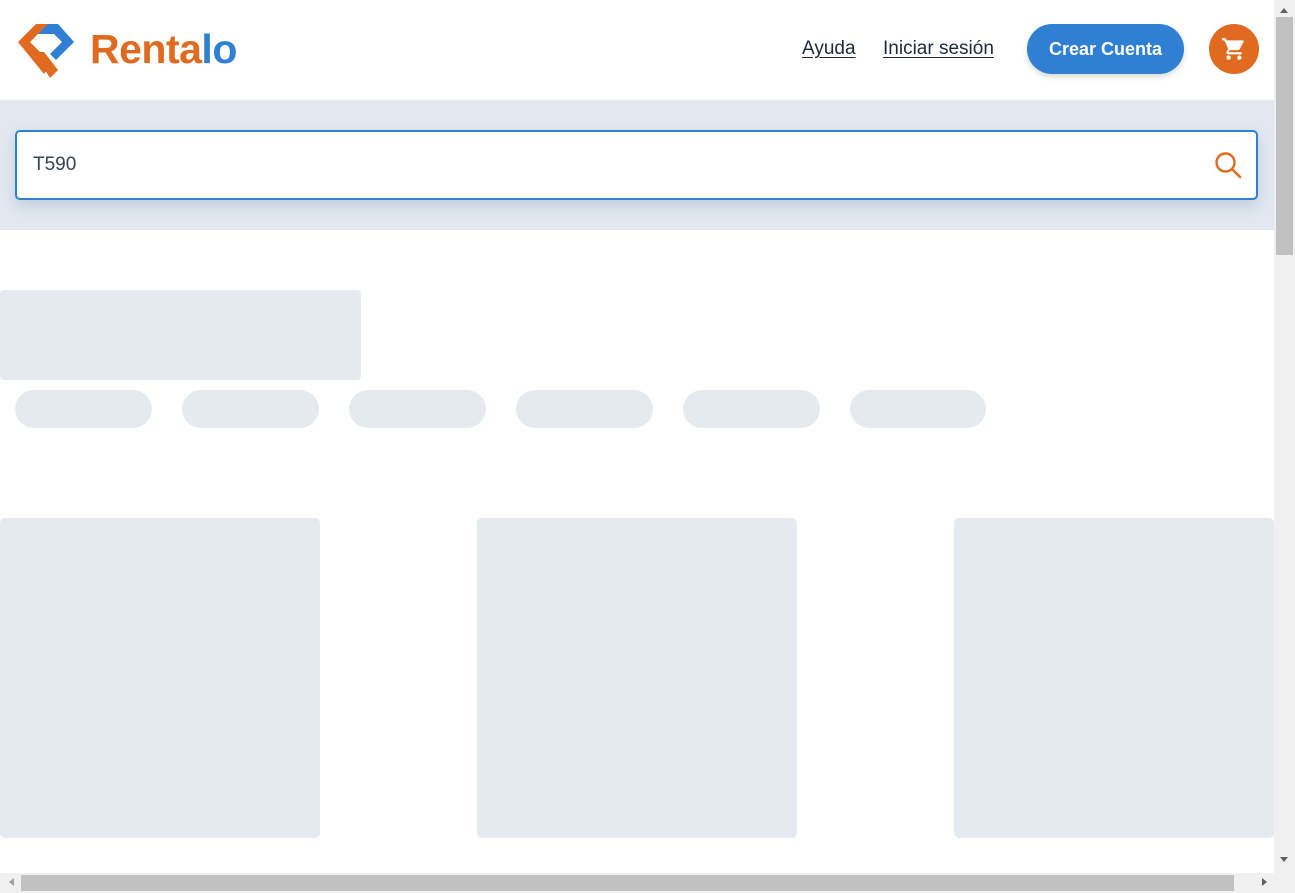 This screenshot has height=893, width=1295. I want to click on scrollbar-corner, so click(1284, 883).